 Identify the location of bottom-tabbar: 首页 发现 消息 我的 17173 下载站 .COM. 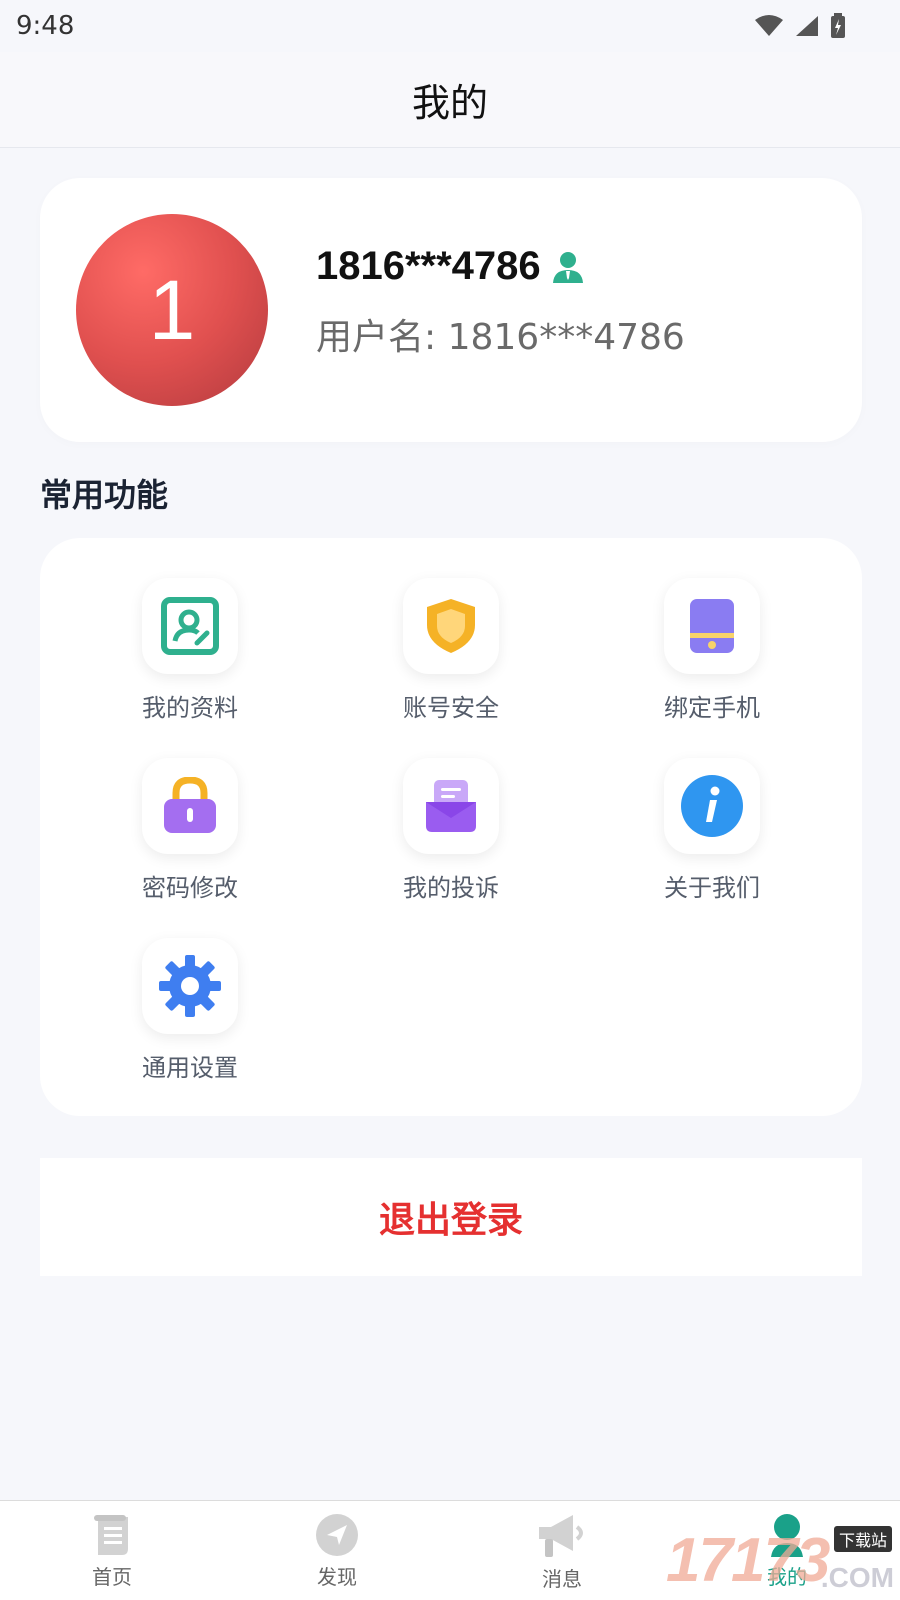
(450, 1550).